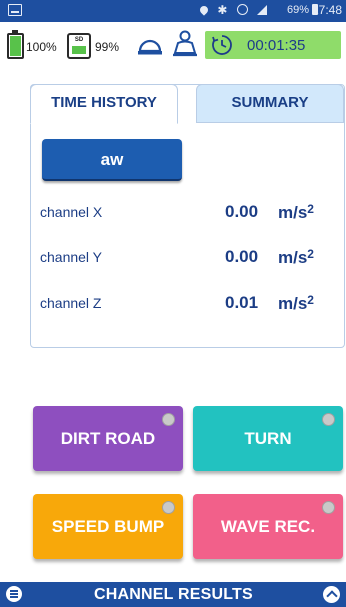 The height and width of the screenshot is (607, 346). I want to click on timer-display: 00:01:35, so click(273, 45).